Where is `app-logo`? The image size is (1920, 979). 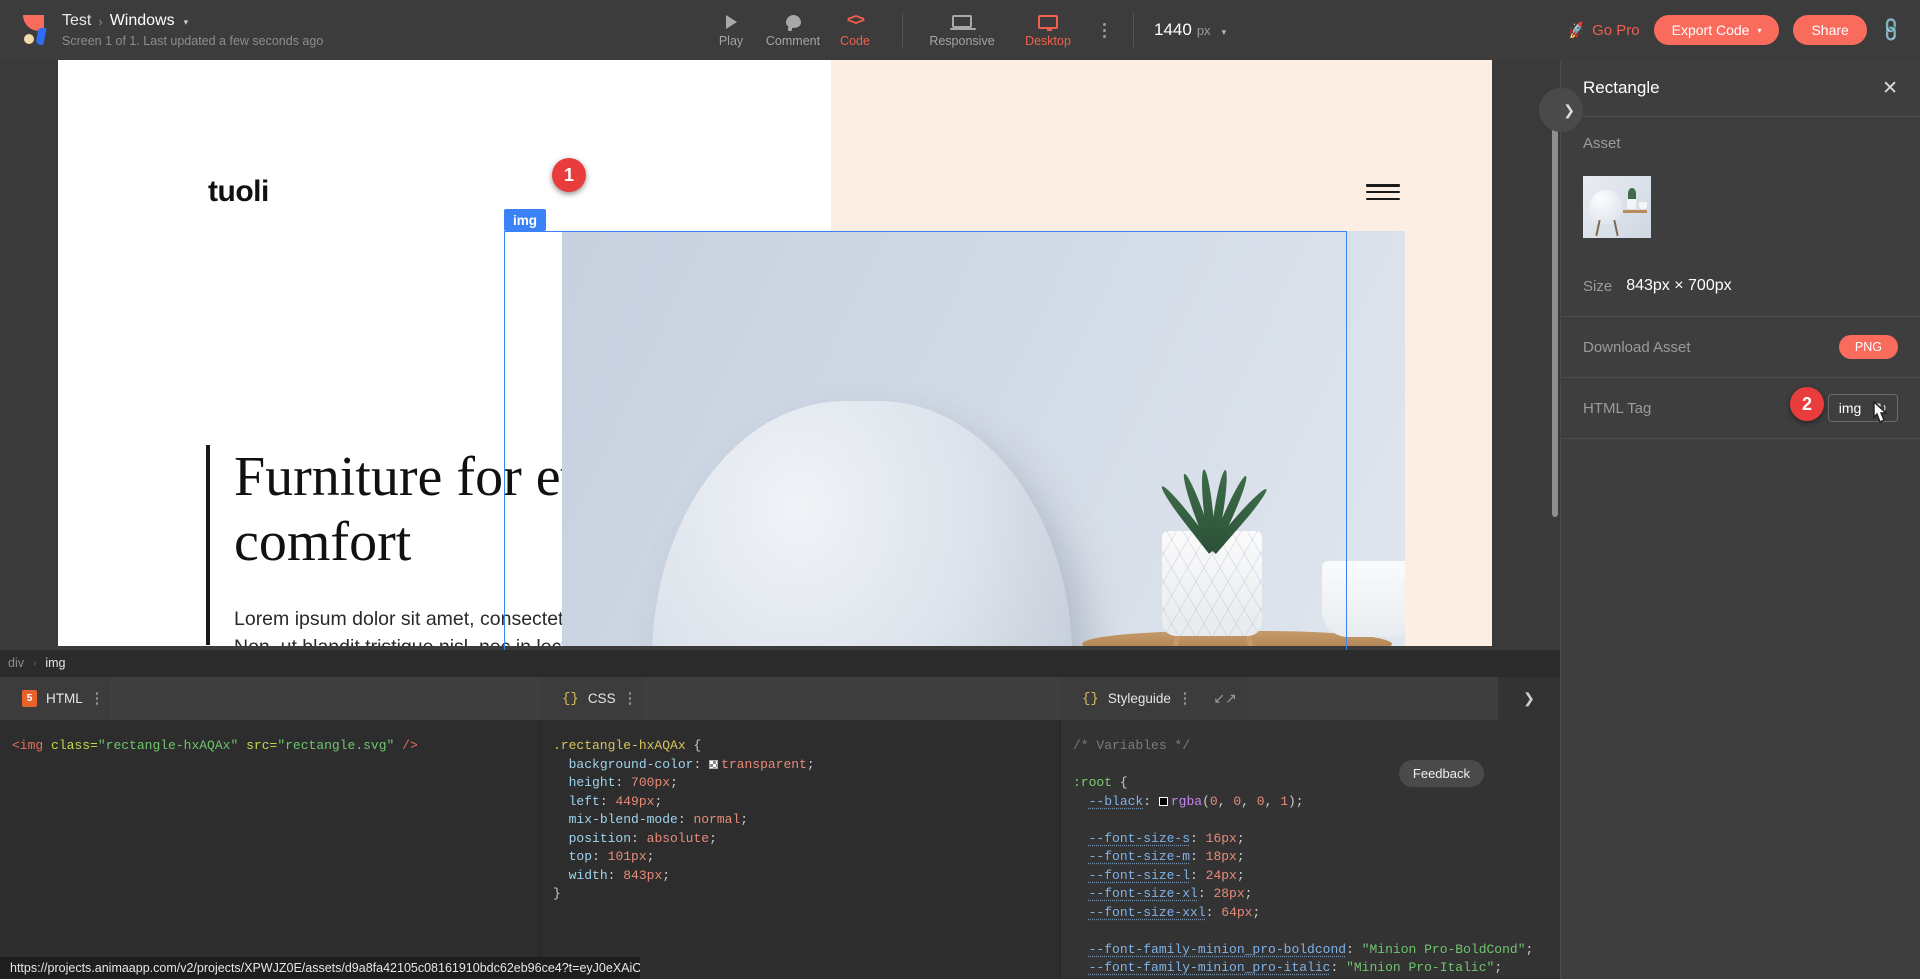
app-logo is located at coordinates (29, 30).